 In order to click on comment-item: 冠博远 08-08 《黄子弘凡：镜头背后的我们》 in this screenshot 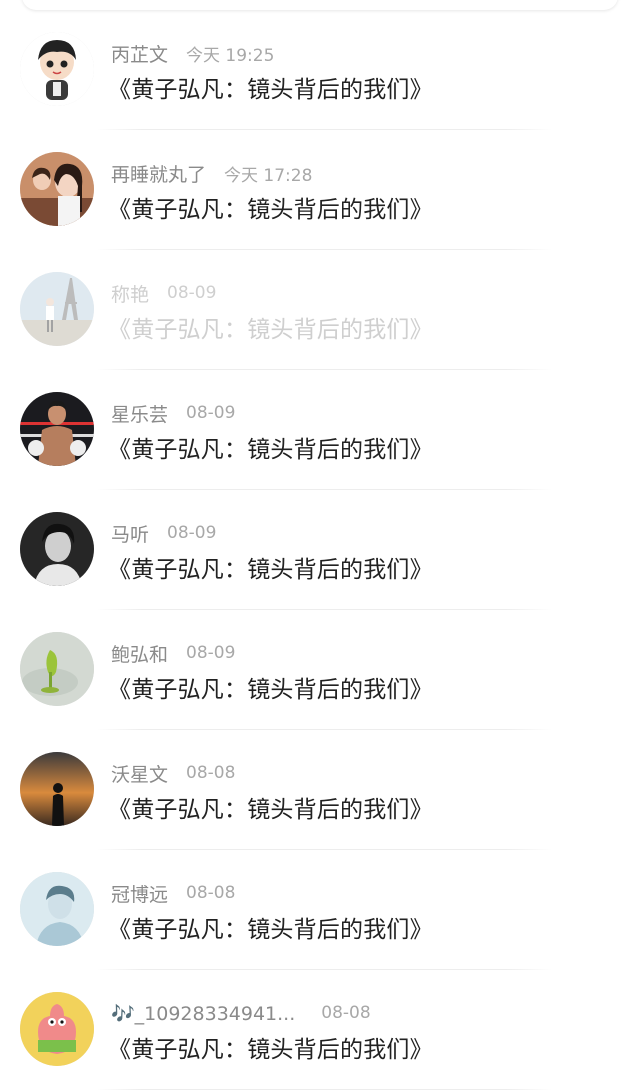, I will do `click(320, 910)`.